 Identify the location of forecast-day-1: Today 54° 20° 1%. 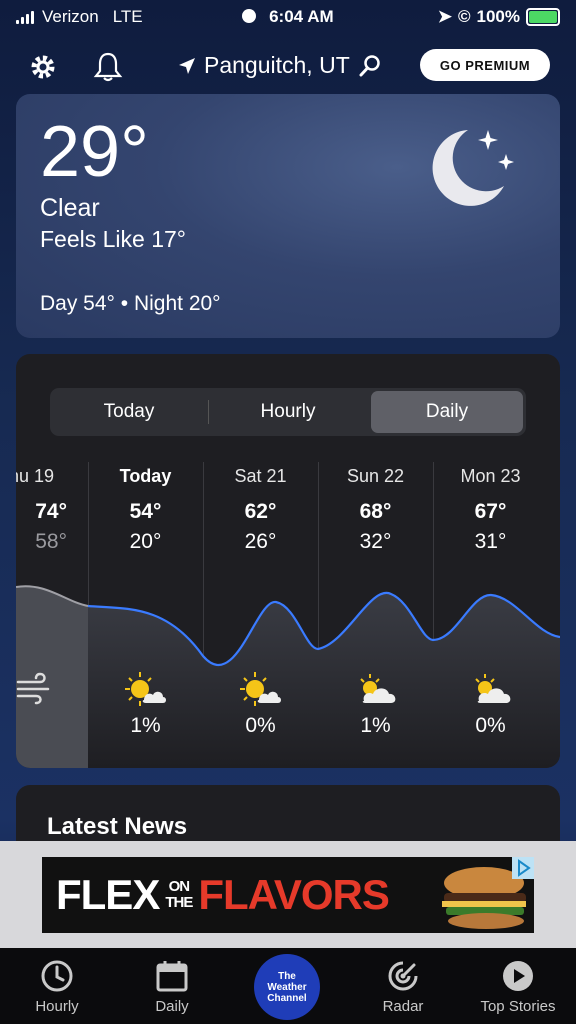
(145, 601).